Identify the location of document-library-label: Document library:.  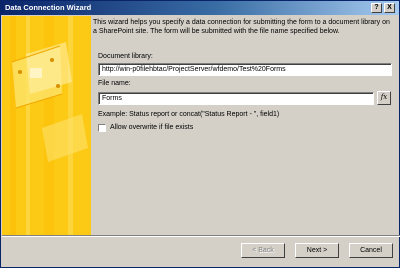
(125, 56).